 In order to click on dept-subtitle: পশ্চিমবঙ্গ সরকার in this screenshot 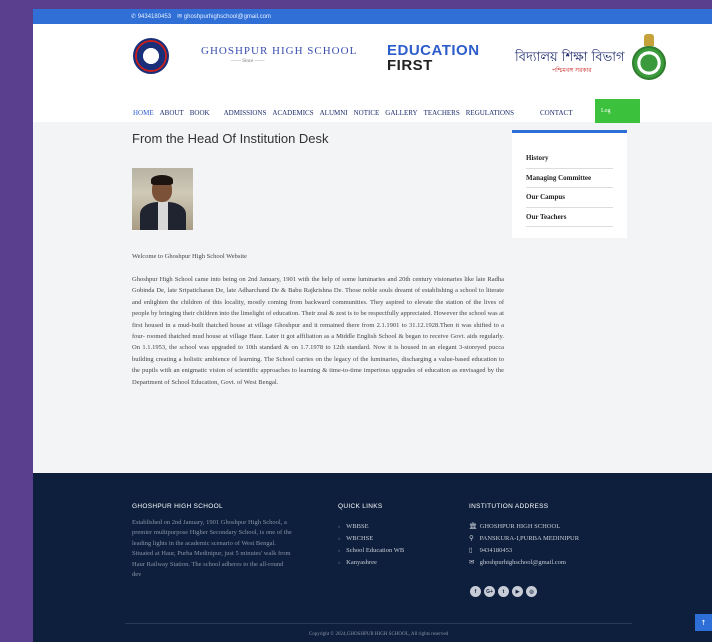, I will do `click(572, 70)`.